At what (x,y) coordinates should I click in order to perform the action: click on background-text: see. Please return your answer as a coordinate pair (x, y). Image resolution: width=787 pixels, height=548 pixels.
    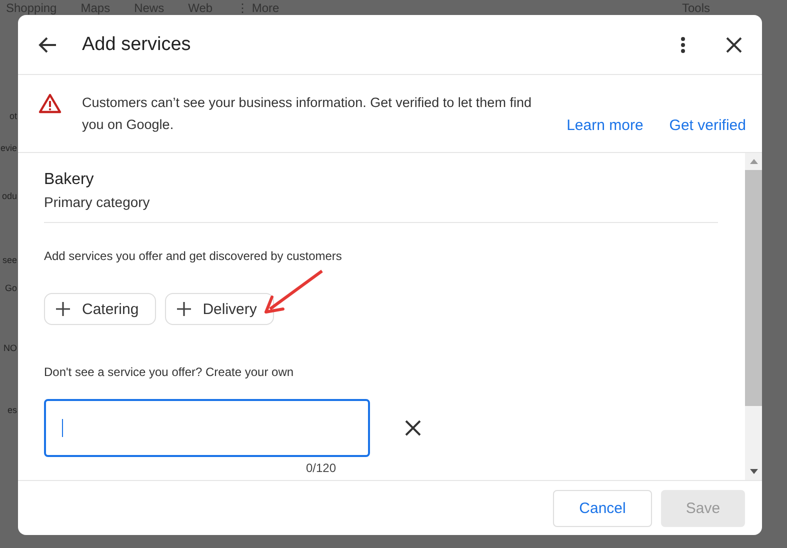
    Looking at the image, I should click on (9, 260).